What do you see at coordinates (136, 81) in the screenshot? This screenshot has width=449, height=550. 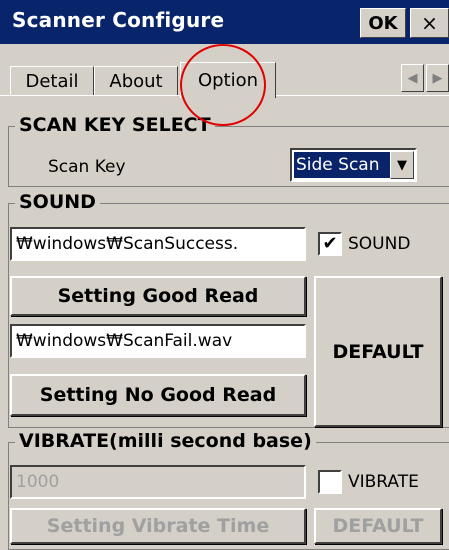 I see `tab-about: About` at bounding box center [136, 81].